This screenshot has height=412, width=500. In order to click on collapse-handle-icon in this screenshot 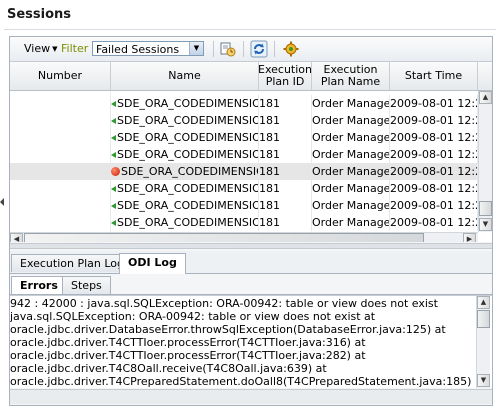, I will do `click(2, 202)`.